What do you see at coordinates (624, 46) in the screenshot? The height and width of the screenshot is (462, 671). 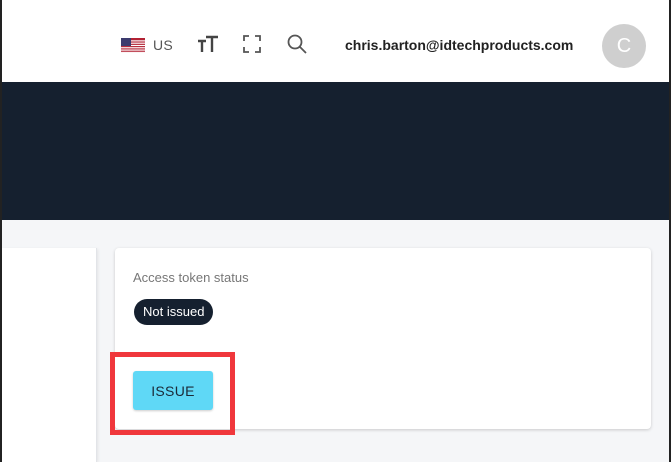 I see `avatar: C` at bounding box center [624, 46].